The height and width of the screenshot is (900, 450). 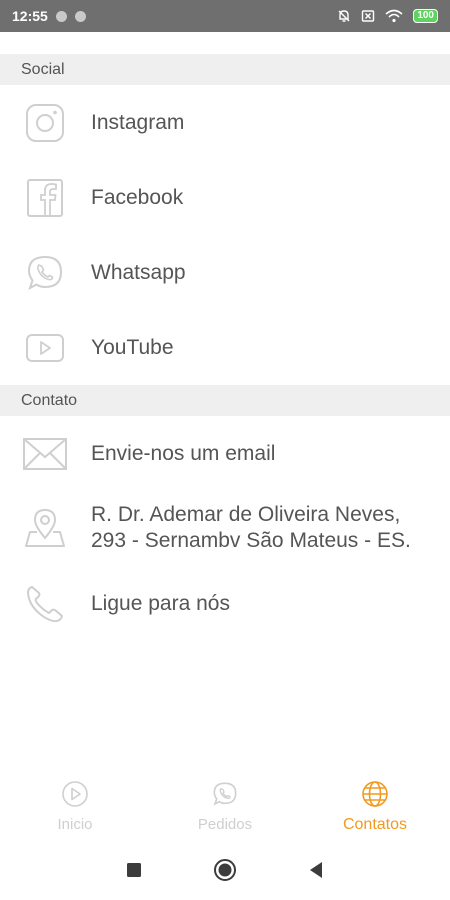 What do you see at coordinates (225, 824) in the screenshot?
I see `nav-tab-label: Pedidos` at bounding box center [225, 824].